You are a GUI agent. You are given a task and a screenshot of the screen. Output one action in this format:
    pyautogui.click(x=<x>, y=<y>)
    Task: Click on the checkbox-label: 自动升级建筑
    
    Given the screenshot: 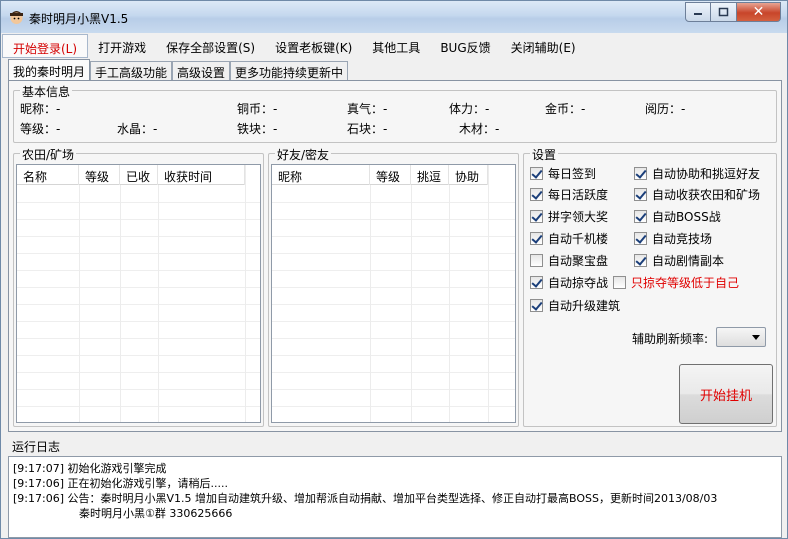 What is the action you would take?
    pyautogui.click(x=584, y=306)
    